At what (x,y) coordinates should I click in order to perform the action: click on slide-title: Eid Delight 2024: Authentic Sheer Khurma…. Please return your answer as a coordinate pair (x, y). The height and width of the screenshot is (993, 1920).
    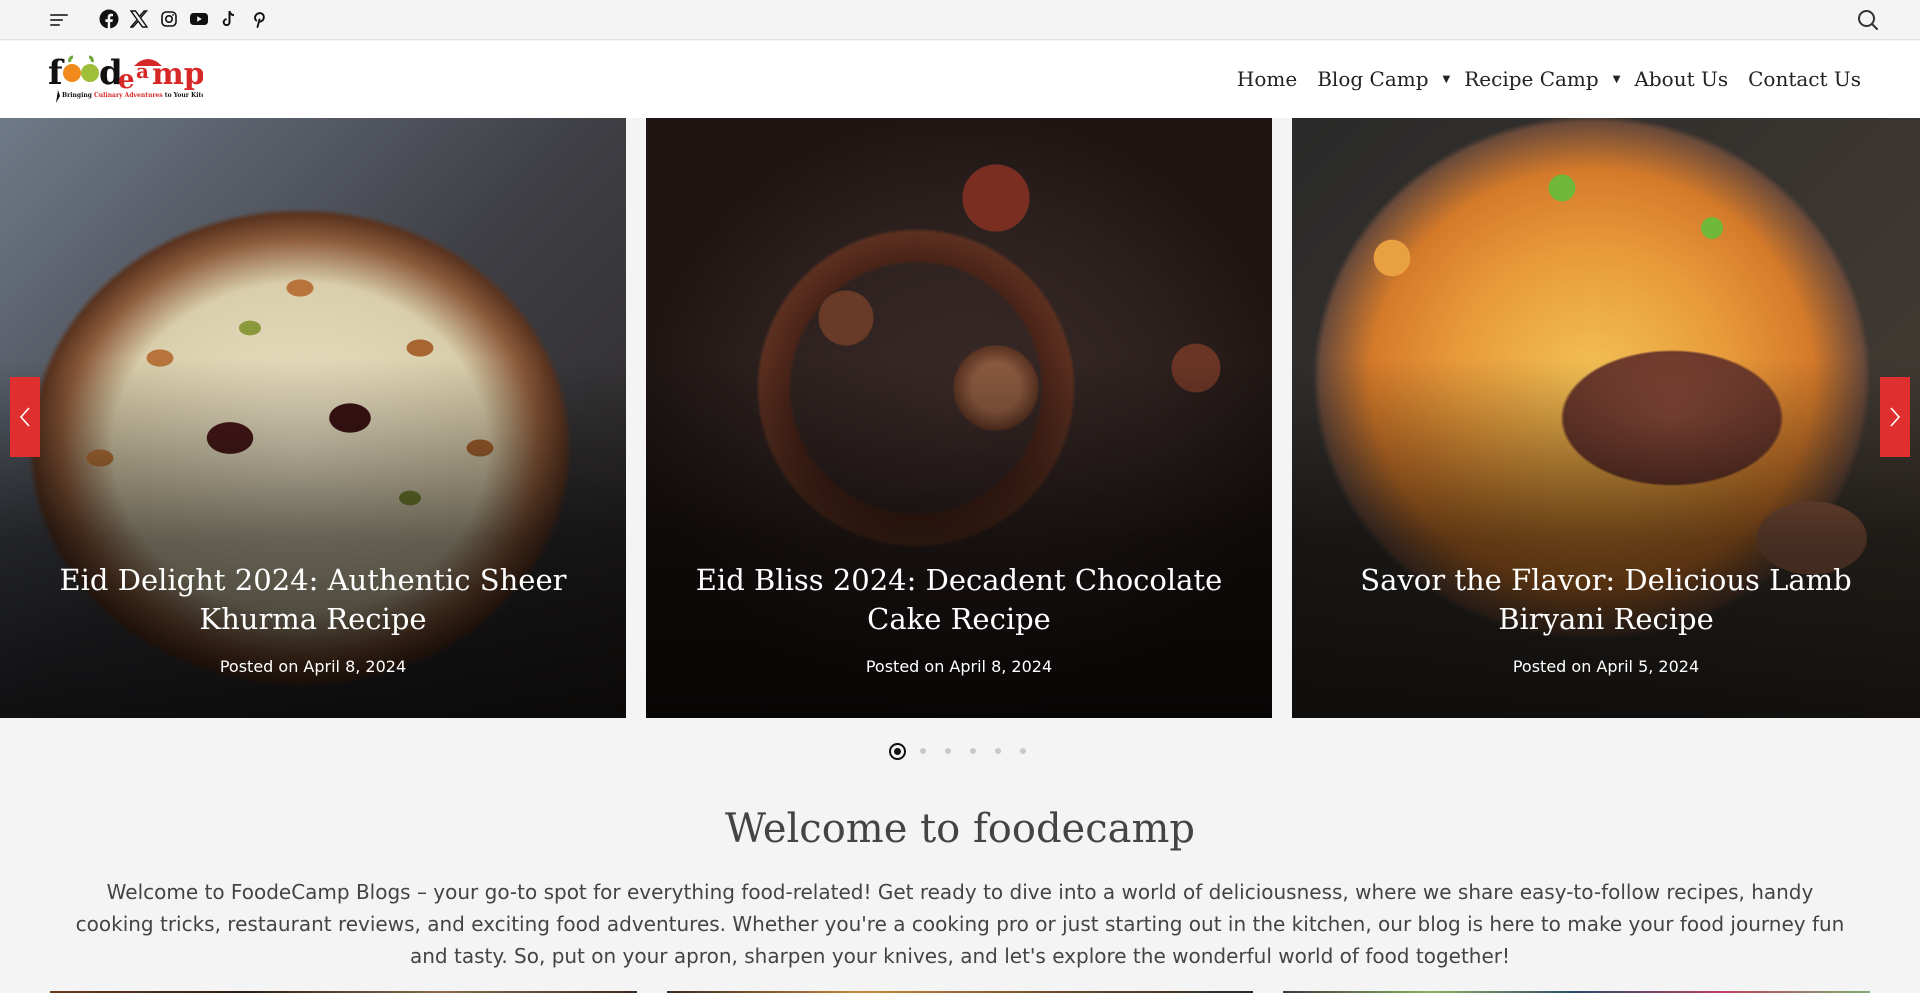
    Looking at the image, I should click on (313, 600).